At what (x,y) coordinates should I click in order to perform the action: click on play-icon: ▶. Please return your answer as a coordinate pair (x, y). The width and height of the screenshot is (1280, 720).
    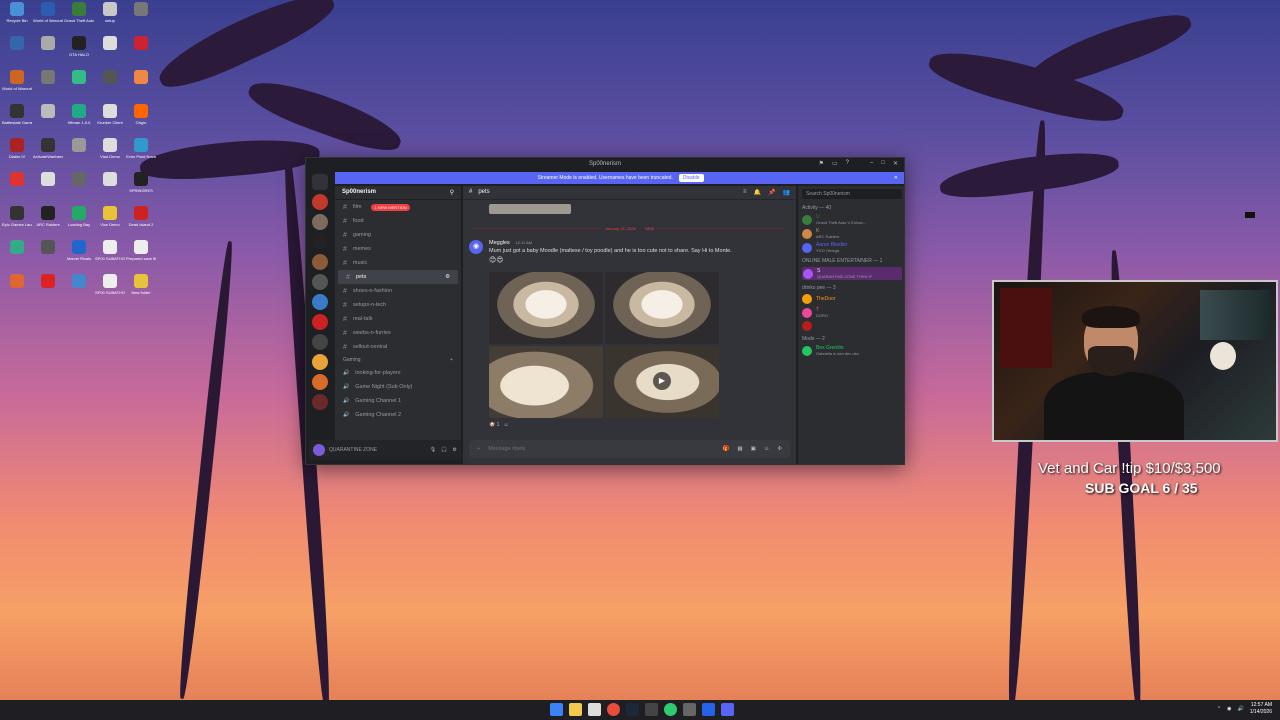
    Looking at the image, I should click on (662, 381).